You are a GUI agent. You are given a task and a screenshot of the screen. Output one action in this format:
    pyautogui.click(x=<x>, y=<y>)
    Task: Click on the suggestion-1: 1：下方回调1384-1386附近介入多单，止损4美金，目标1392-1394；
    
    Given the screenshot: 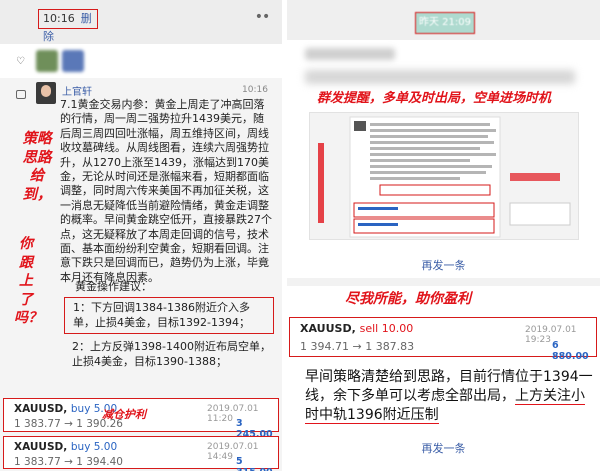 What is the action you would take?
    pyautogui.click(x=169, y=315)
    